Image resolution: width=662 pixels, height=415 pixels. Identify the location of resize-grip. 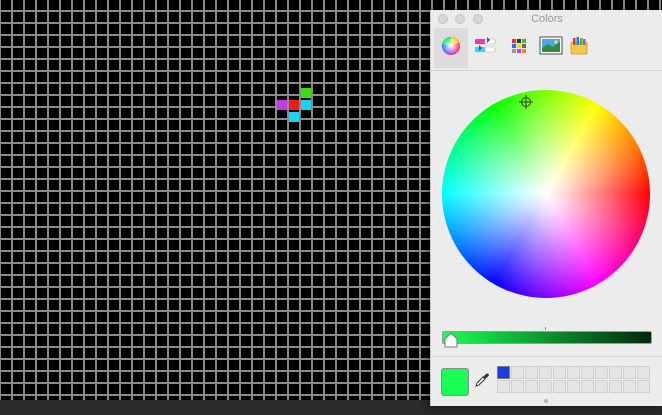
(546, 401).